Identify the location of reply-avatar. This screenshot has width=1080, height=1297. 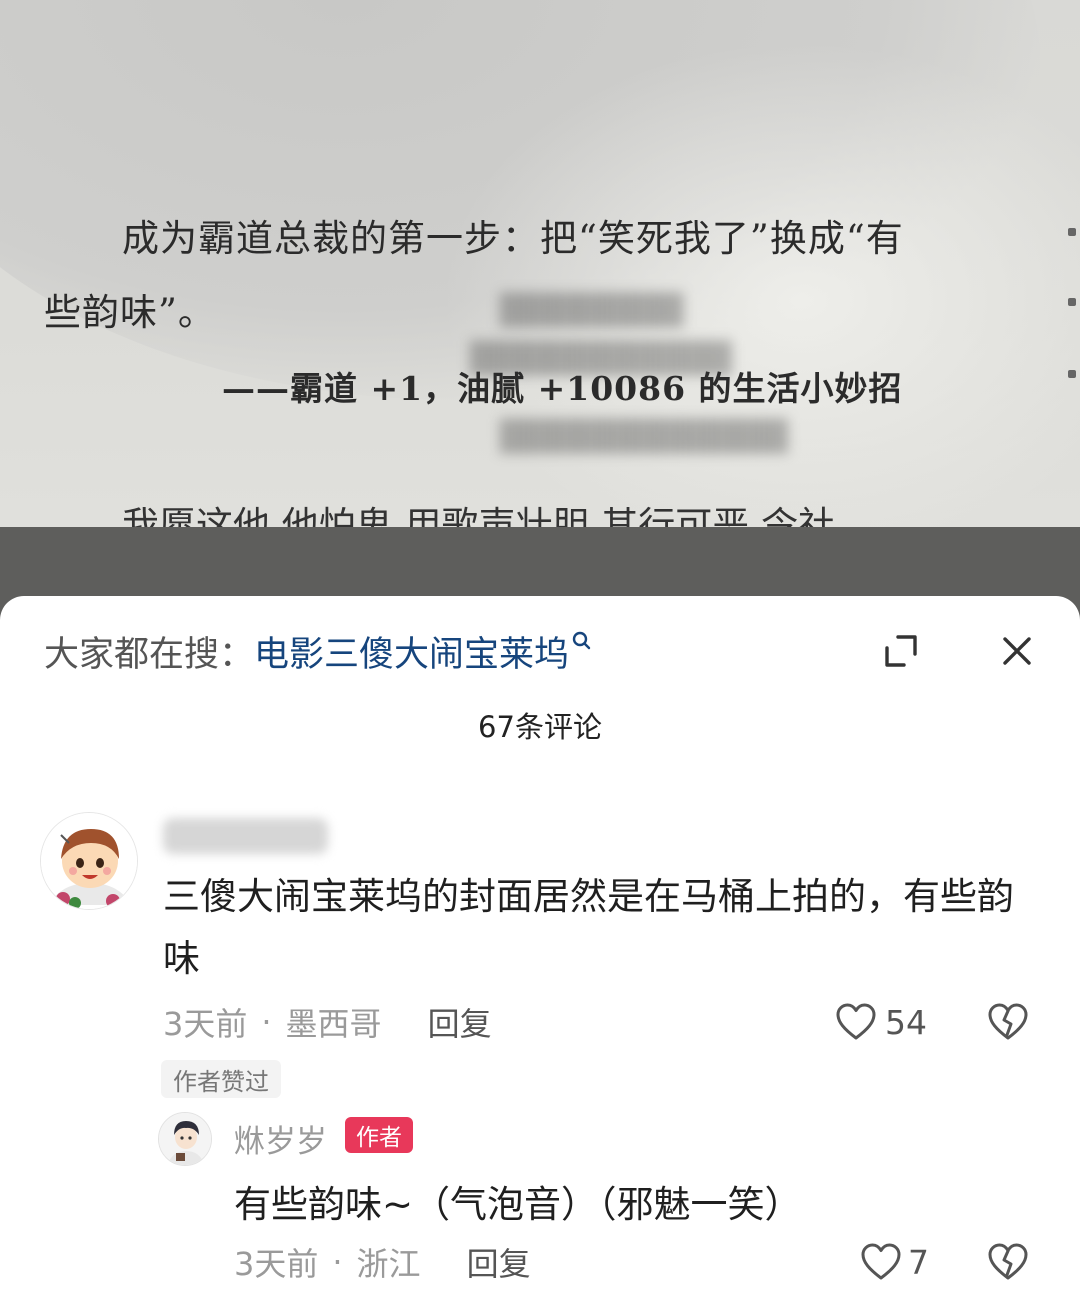
(185, 1139).